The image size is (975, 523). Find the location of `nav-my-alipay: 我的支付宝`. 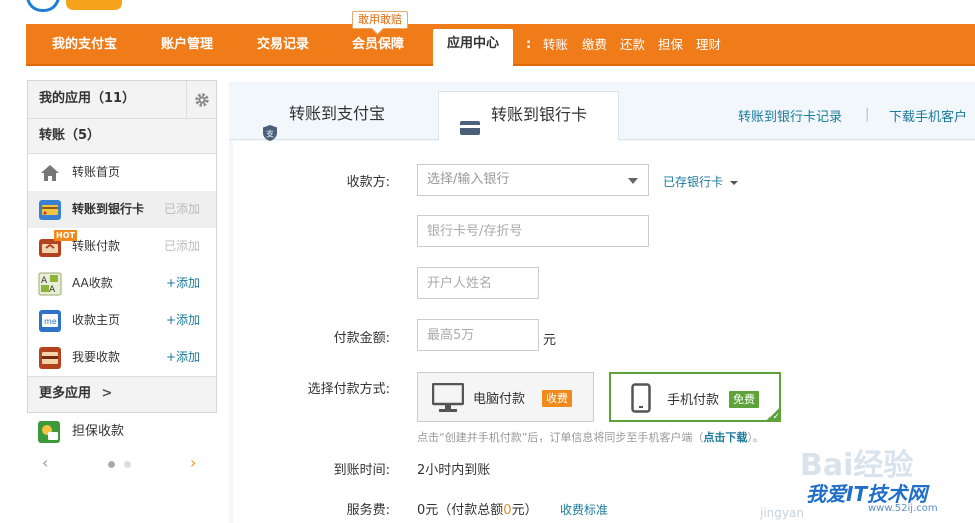

nav-my-alipay: 我的支付宝 is located at coordinates (84, 45).